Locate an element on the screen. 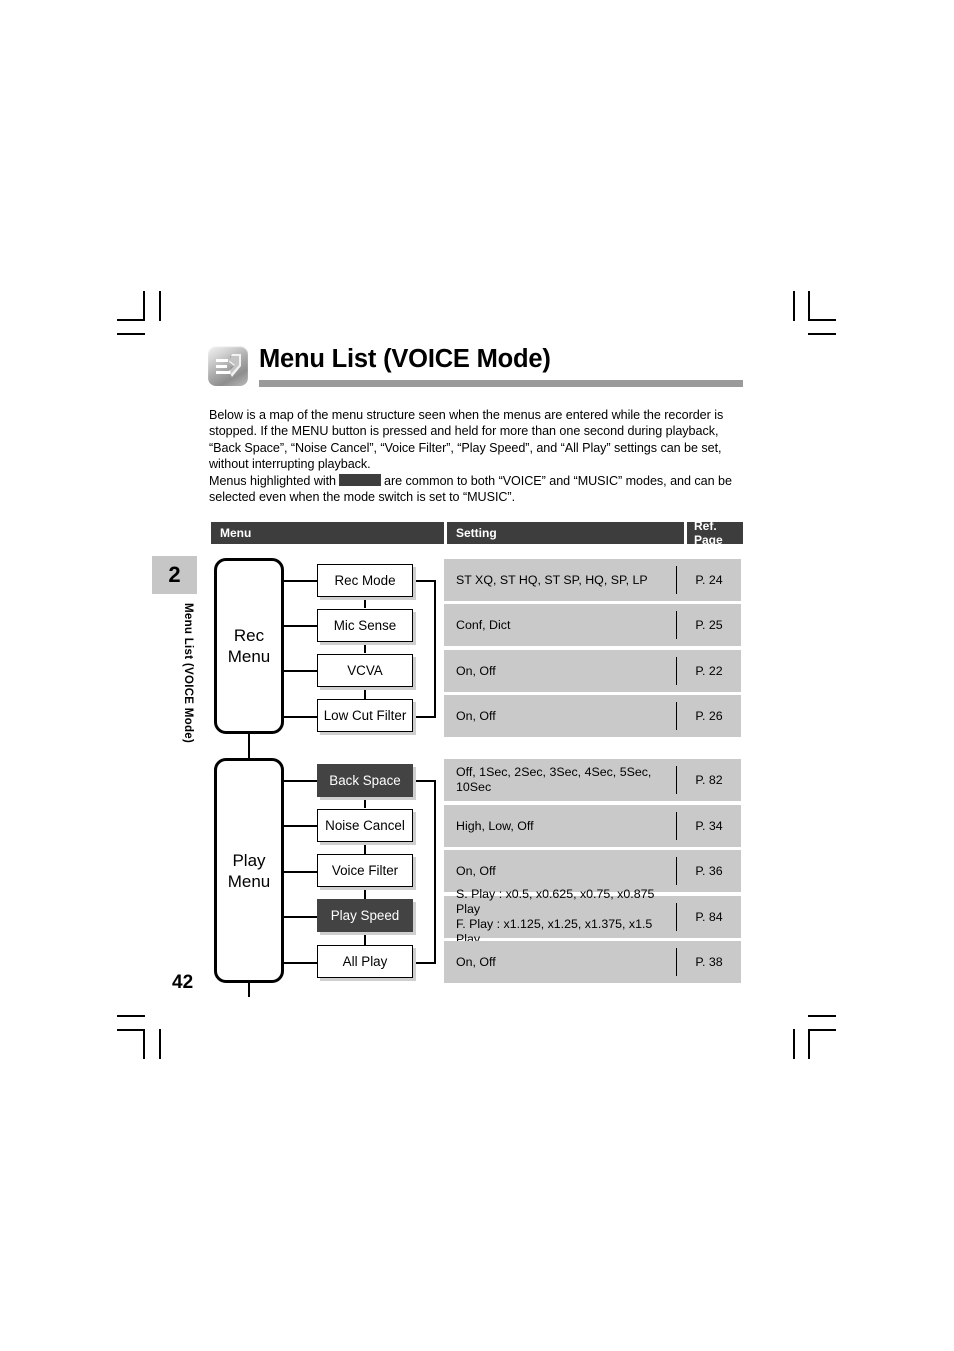 The image size is (954, 1351). bracket-play-top is located at coordinates (424, 781).